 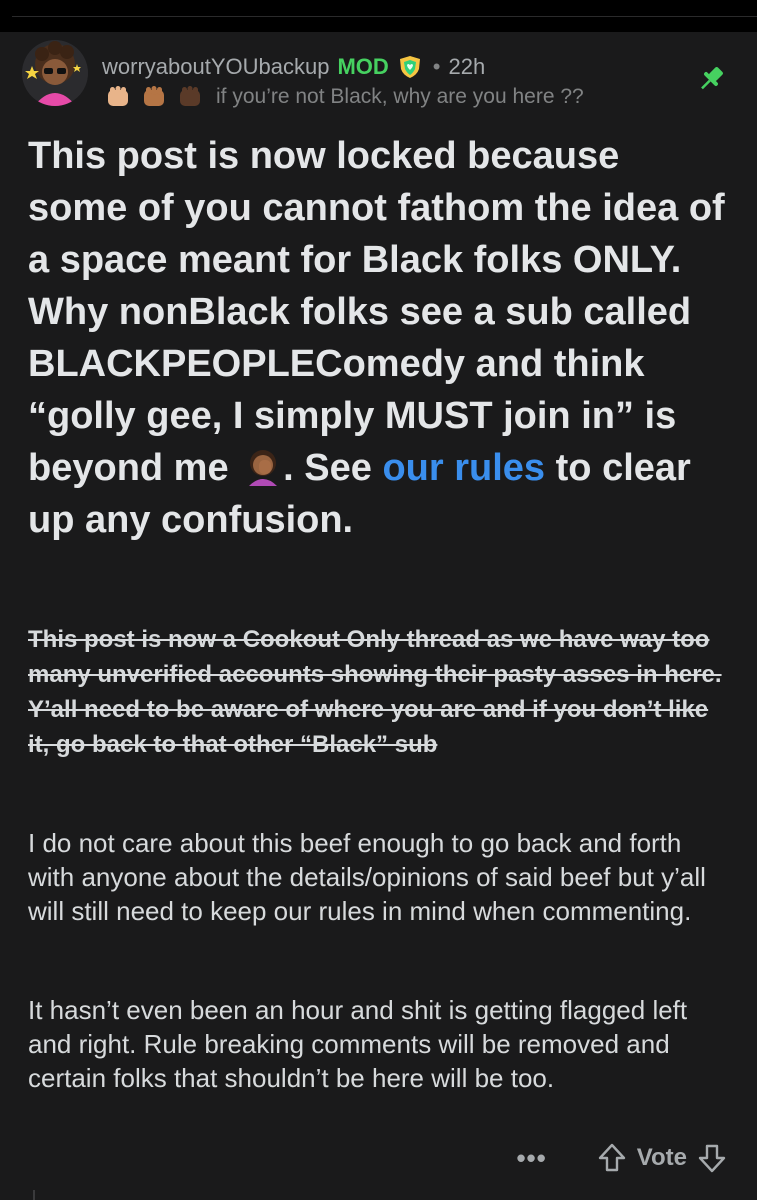 I want to click on mod-badge: MOD, so click(x=363, y=66).